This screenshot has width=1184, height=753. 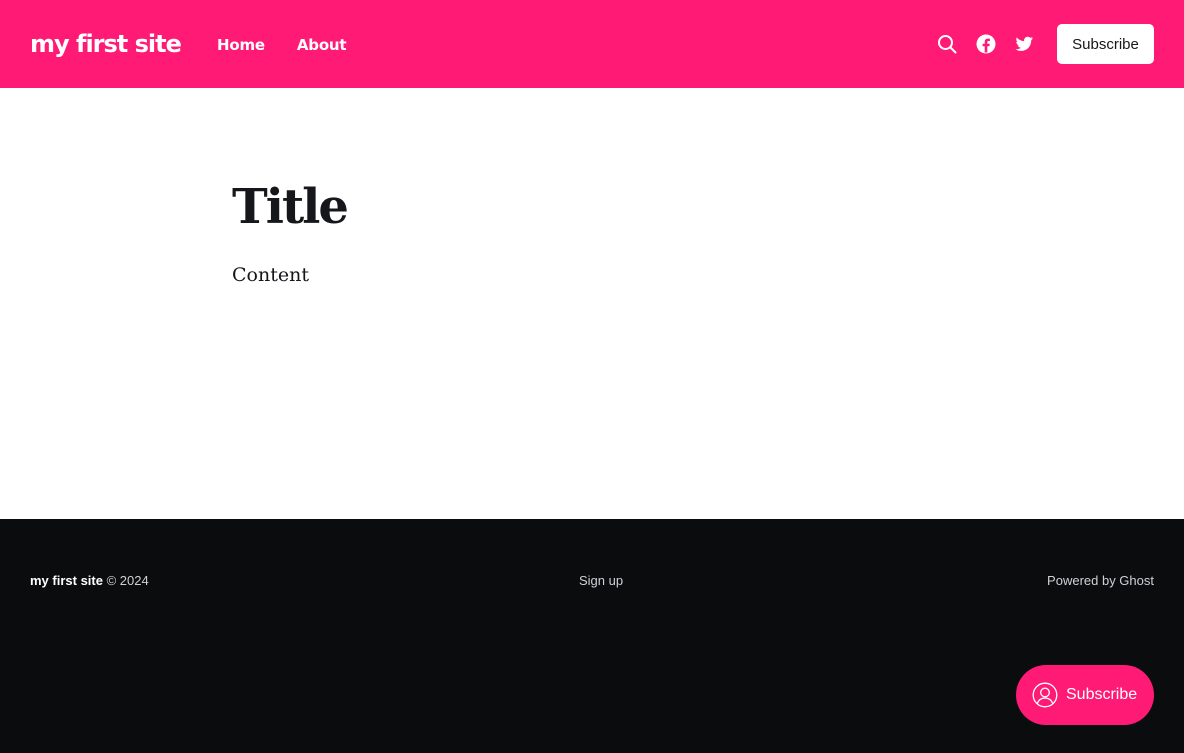 I want to click on header-subscribe-button: Subscribe, so click(x=1105, y=44).